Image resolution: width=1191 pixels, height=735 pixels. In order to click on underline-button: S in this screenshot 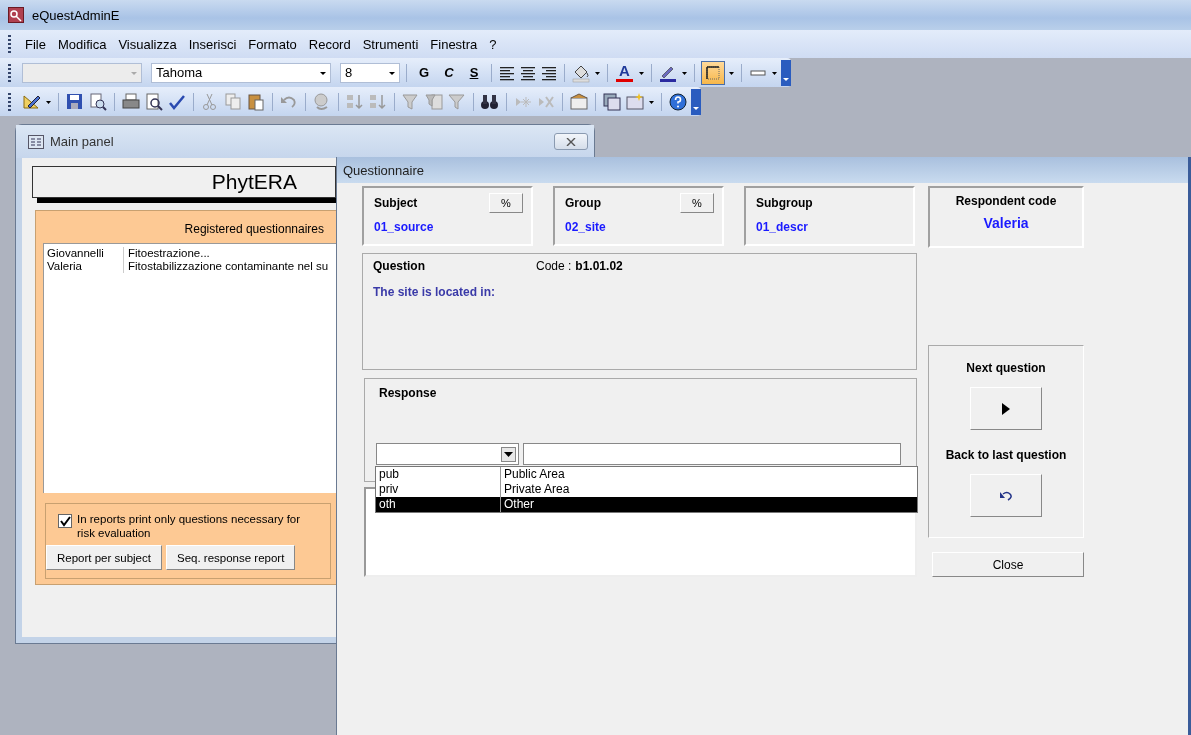, I will do `click(474, 72)`.